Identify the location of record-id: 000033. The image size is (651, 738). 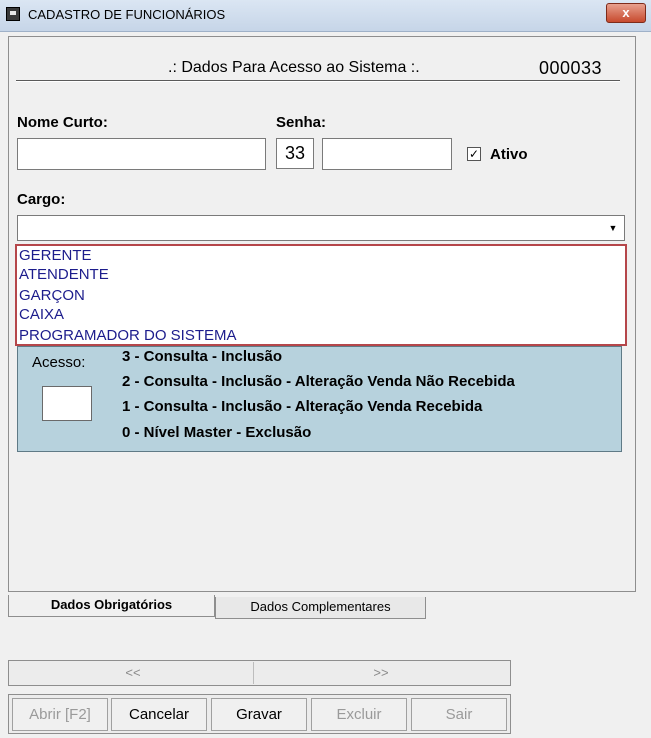
(571, 68).